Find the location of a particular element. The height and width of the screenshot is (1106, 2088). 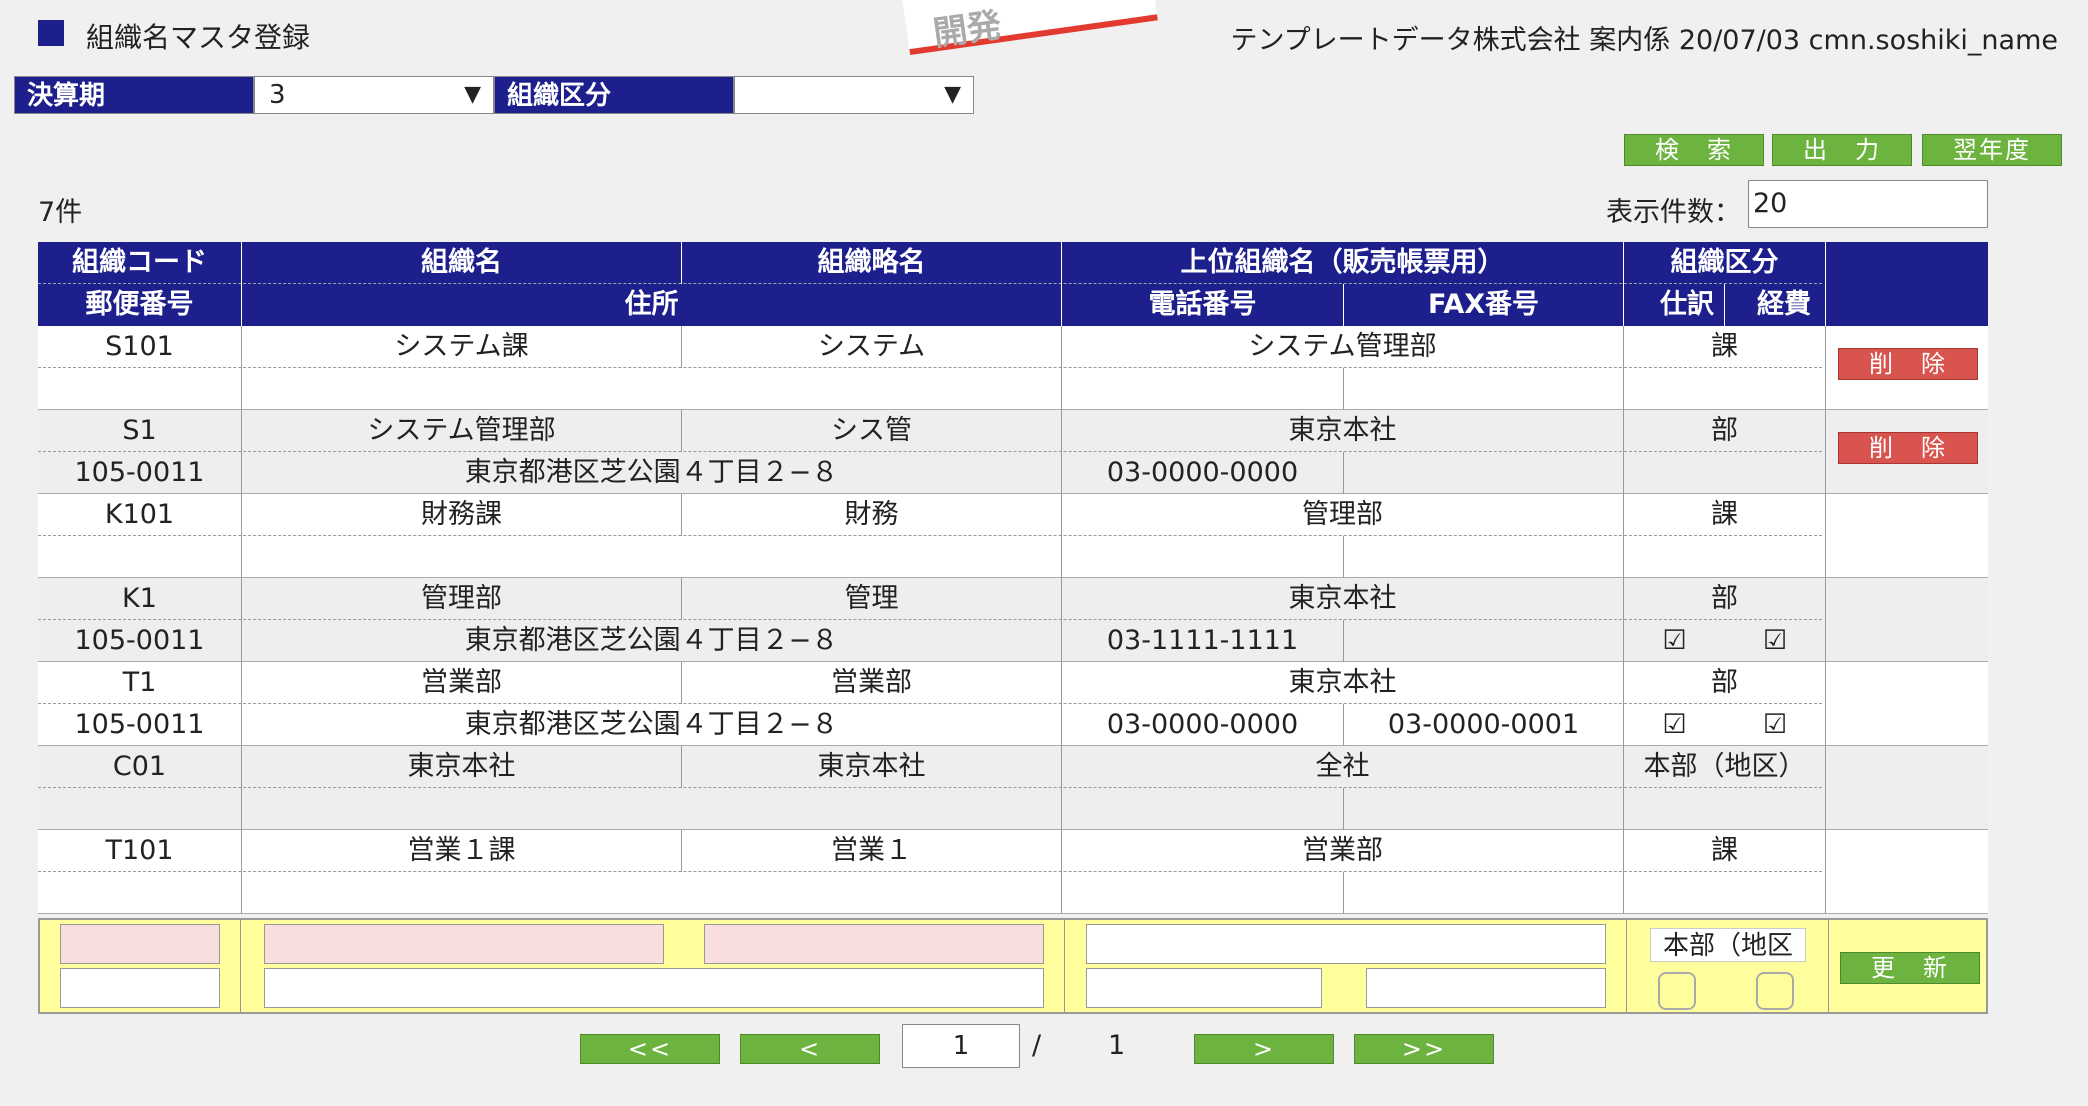

parent-name-input is located at coordinates (1346, 944).